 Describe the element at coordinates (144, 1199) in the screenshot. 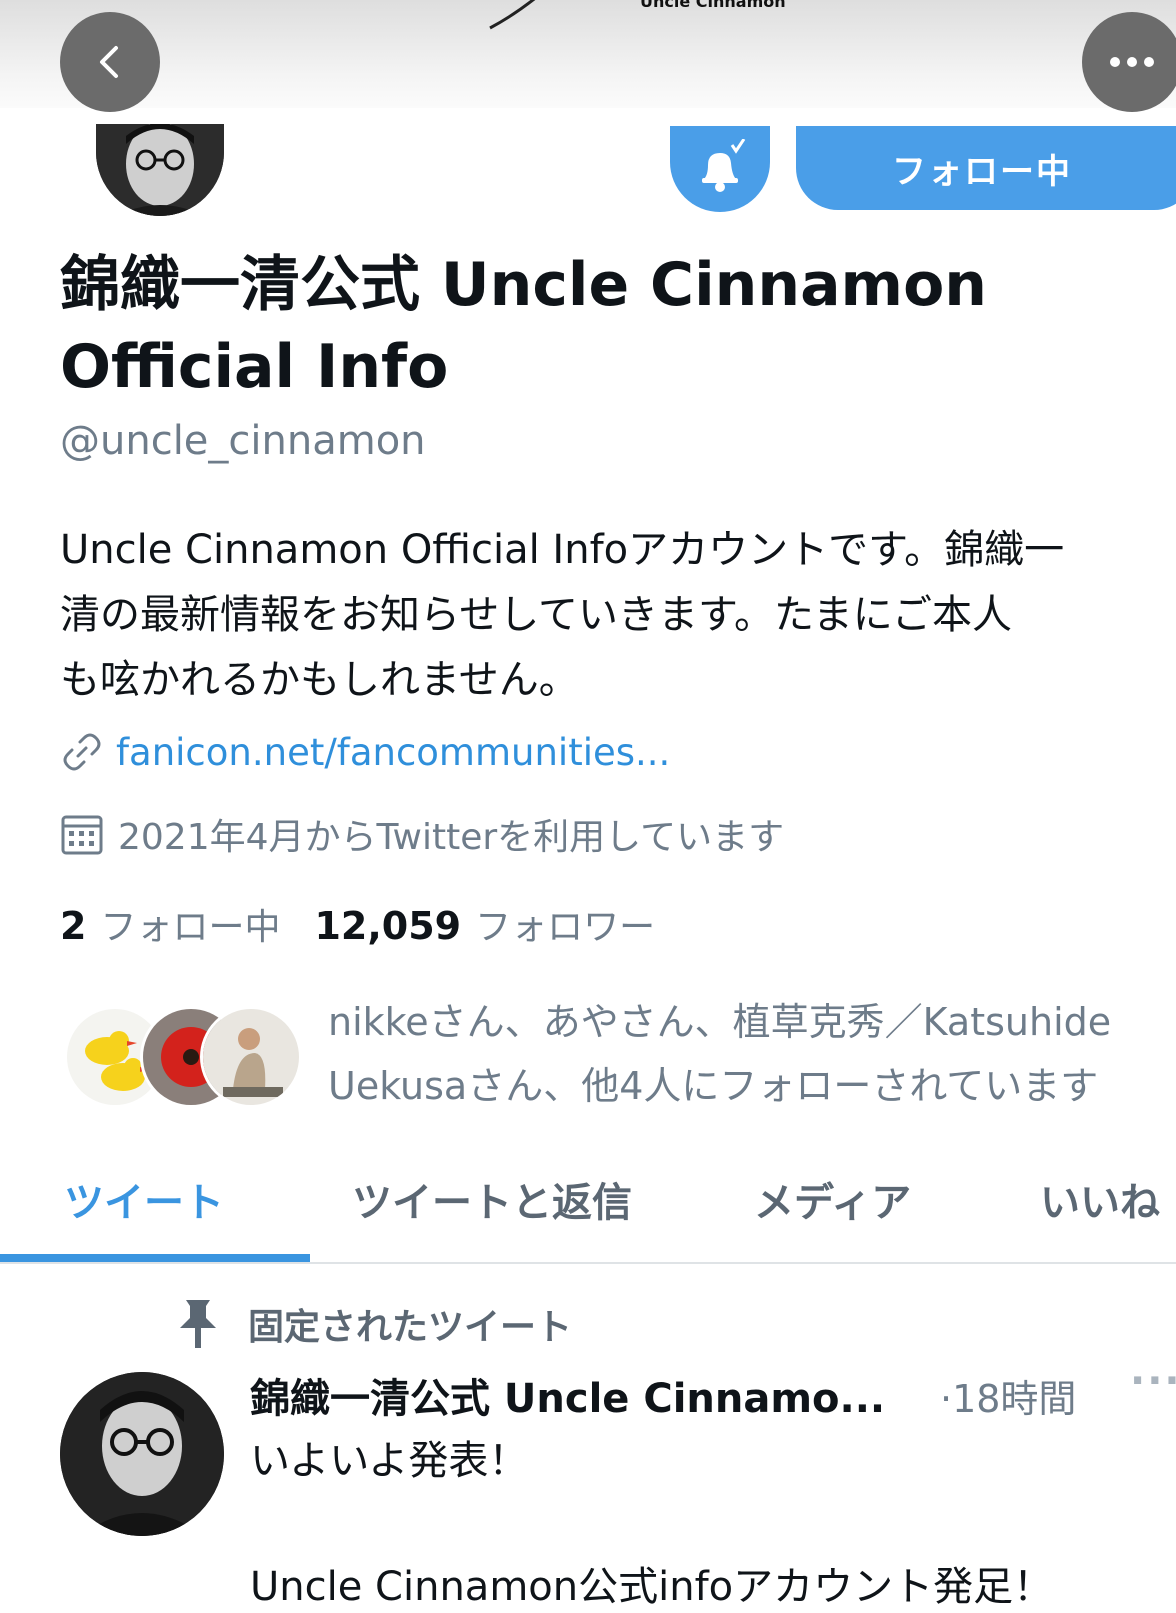

I see `tab-tweets: ツイート` at that location.